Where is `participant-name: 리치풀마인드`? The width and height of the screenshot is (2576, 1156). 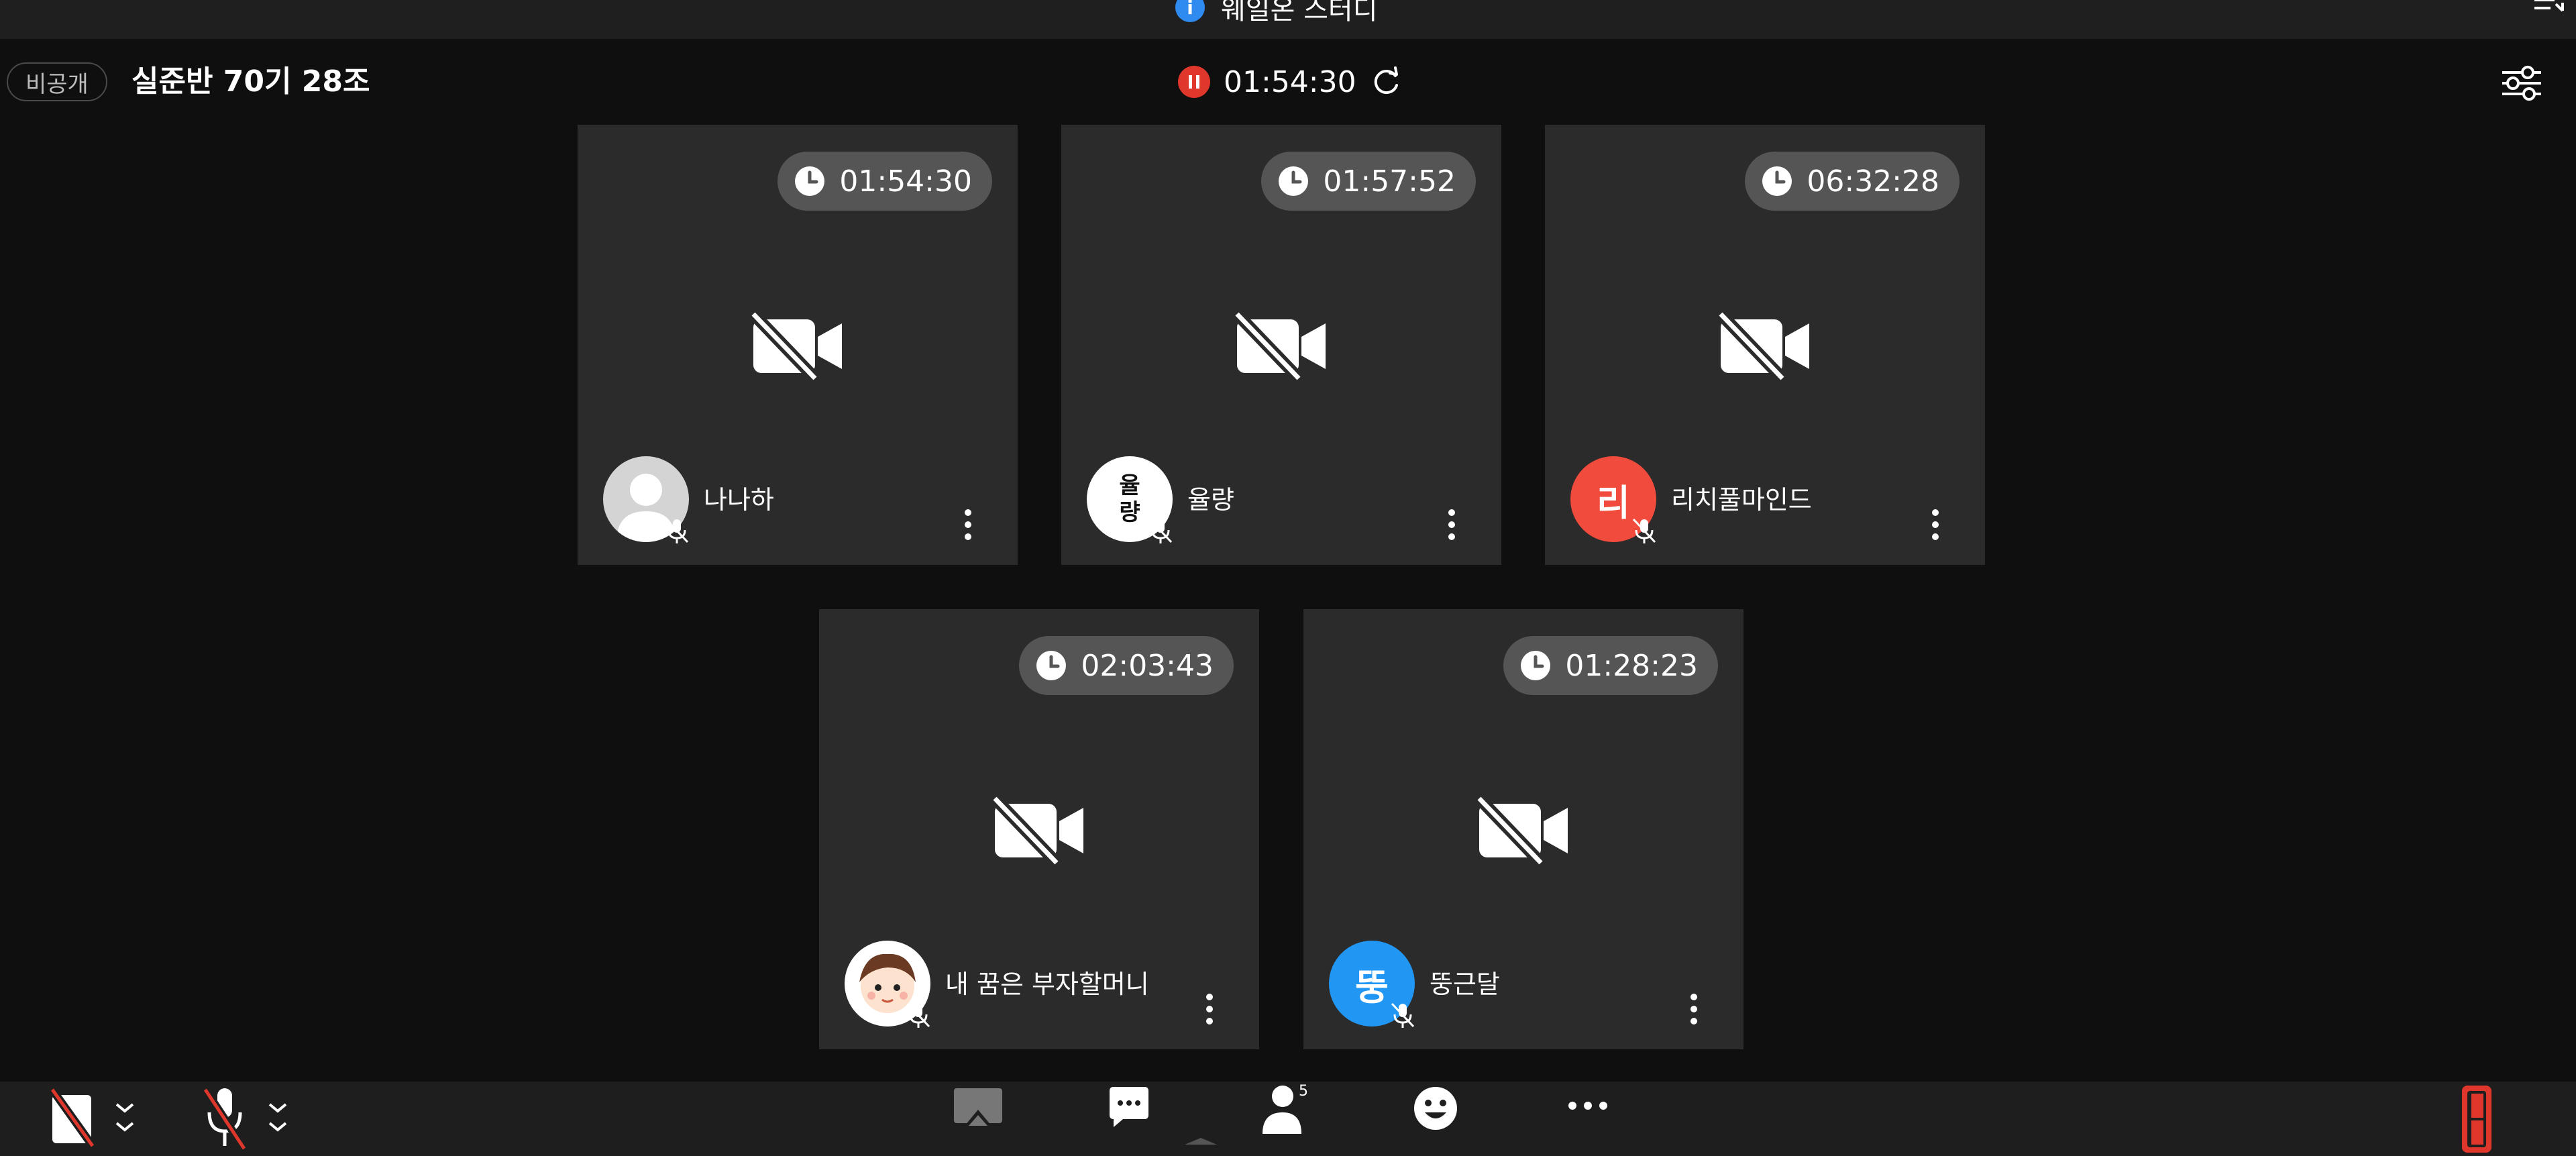
participant-name: 리치풀마인드 is located at coordinates (1741, 500).